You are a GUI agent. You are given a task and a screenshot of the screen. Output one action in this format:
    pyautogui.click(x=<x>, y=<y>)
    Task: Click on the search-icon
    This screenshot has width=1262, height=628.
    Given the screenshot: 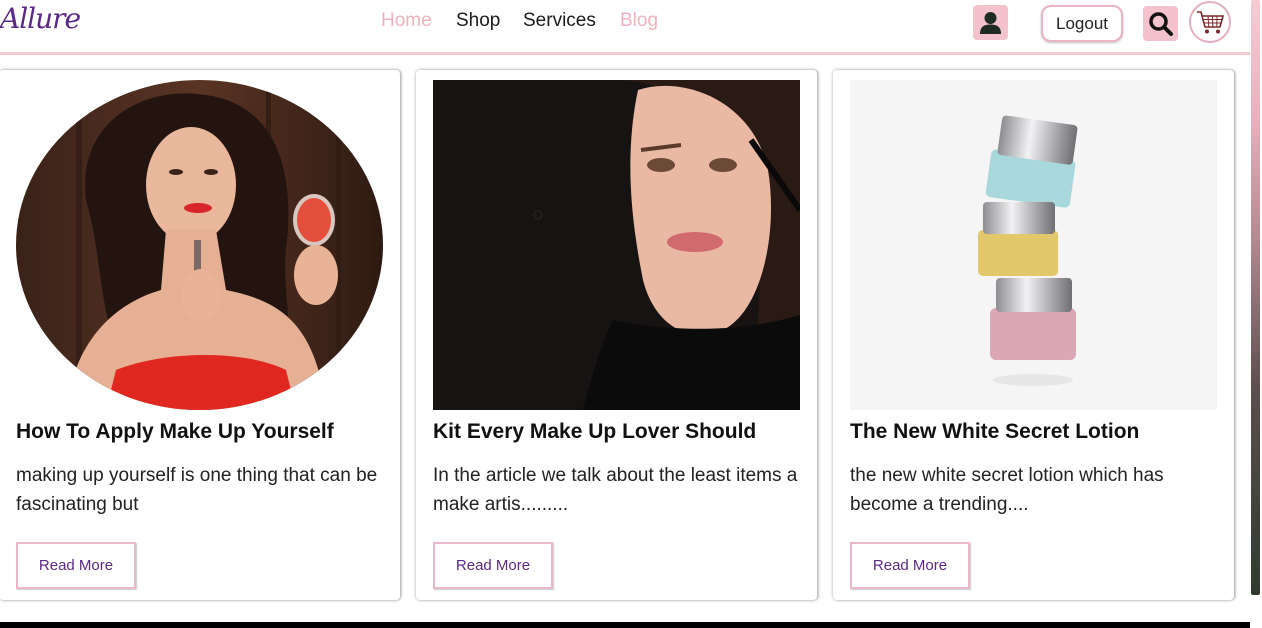 What is the action you would take?
    pyautogui.click(x=1161, y=24)
    